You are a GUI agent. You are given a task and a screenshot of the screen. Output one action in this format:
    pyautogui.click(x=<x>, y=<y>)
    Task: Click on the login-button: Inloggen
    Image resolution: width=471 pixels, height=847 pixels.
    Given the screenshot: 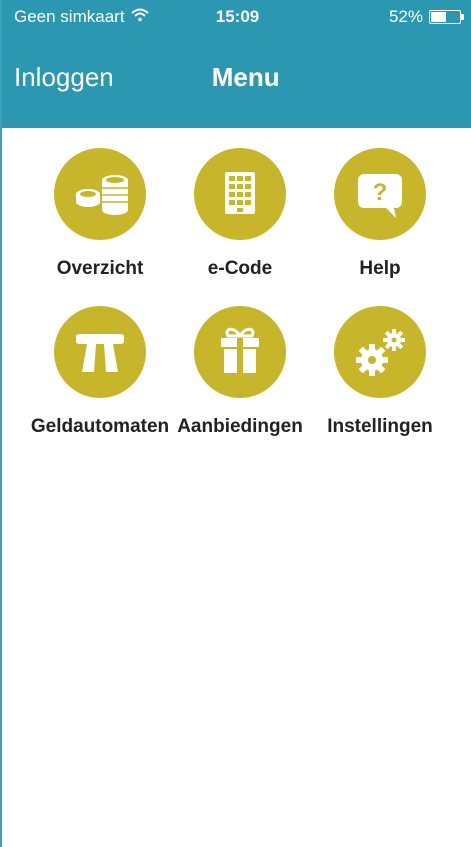 What is the action you would take?
    pyautogui.click(x=64, y=77)
    